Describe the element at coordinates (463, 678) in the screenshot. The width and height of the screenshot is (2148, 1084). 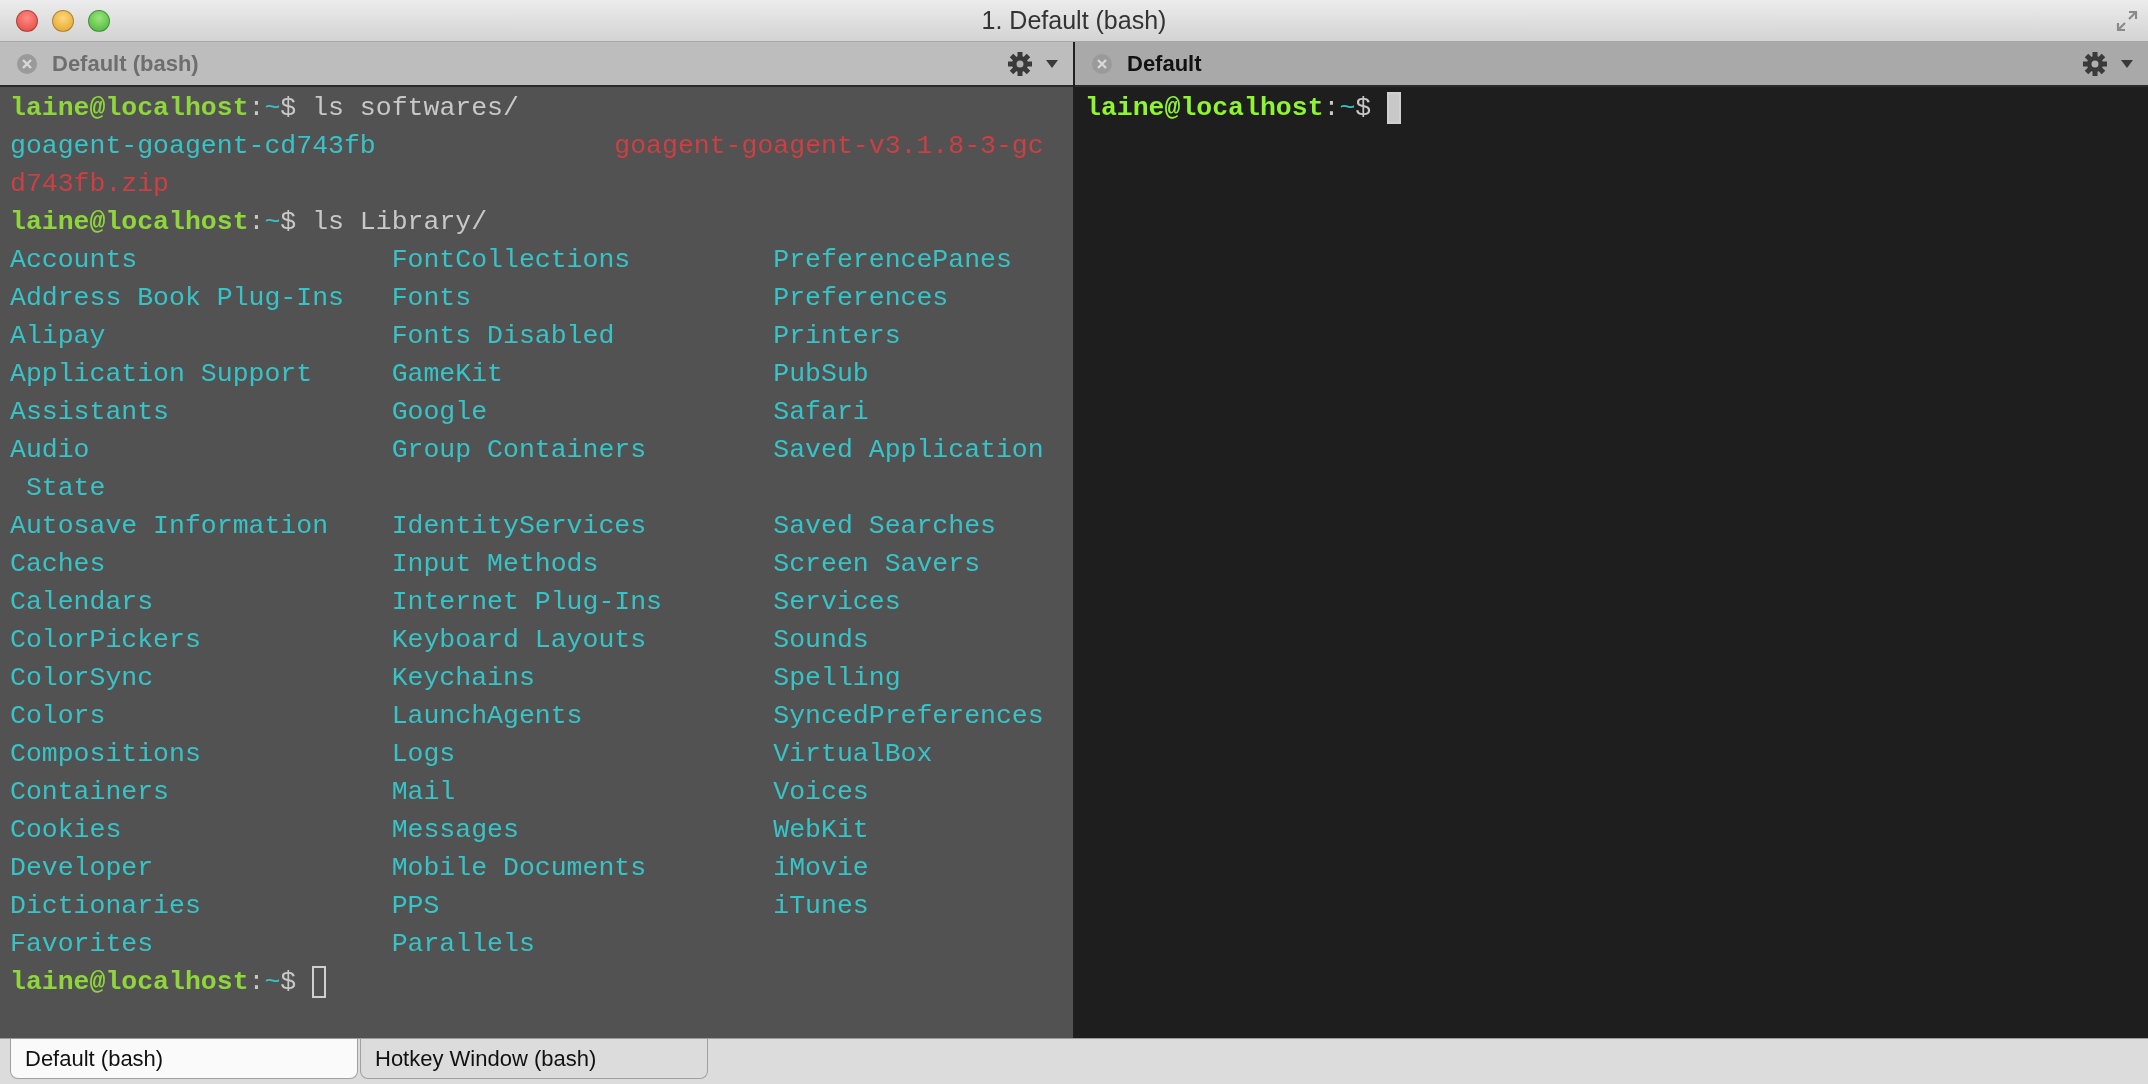
I see `directory-name: Keychains` at that location.